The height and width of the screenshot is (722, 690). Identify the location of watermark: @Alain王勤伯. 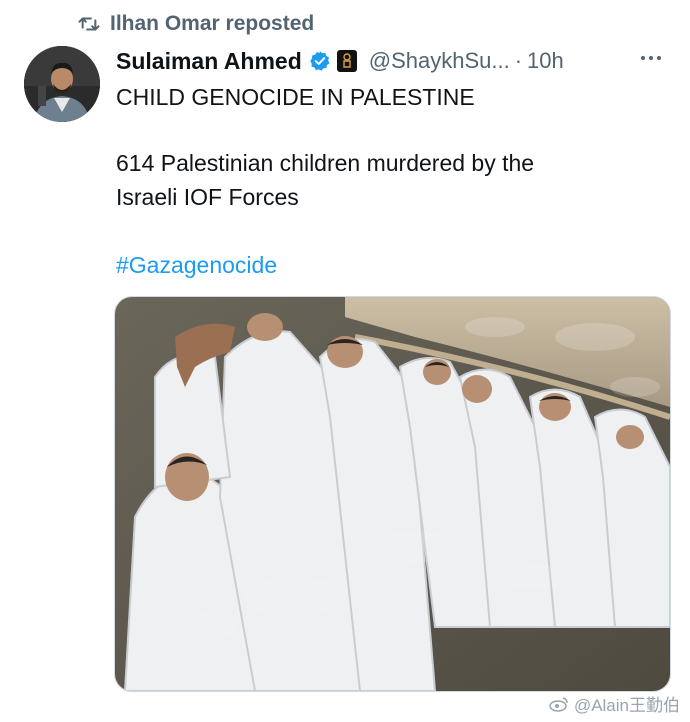
(614, 703).